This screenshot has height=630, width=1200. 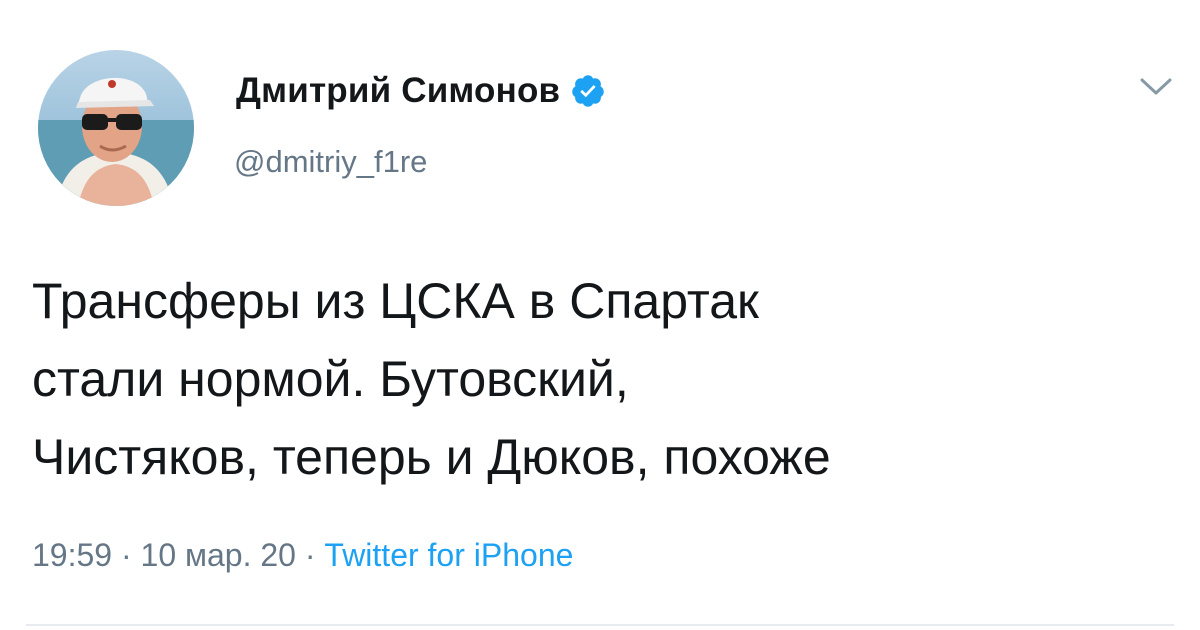 What do you see at coordinates (1156, 87) in the screenshot?
I see `chevron-down-icon` at bounding box center [1156, 87].